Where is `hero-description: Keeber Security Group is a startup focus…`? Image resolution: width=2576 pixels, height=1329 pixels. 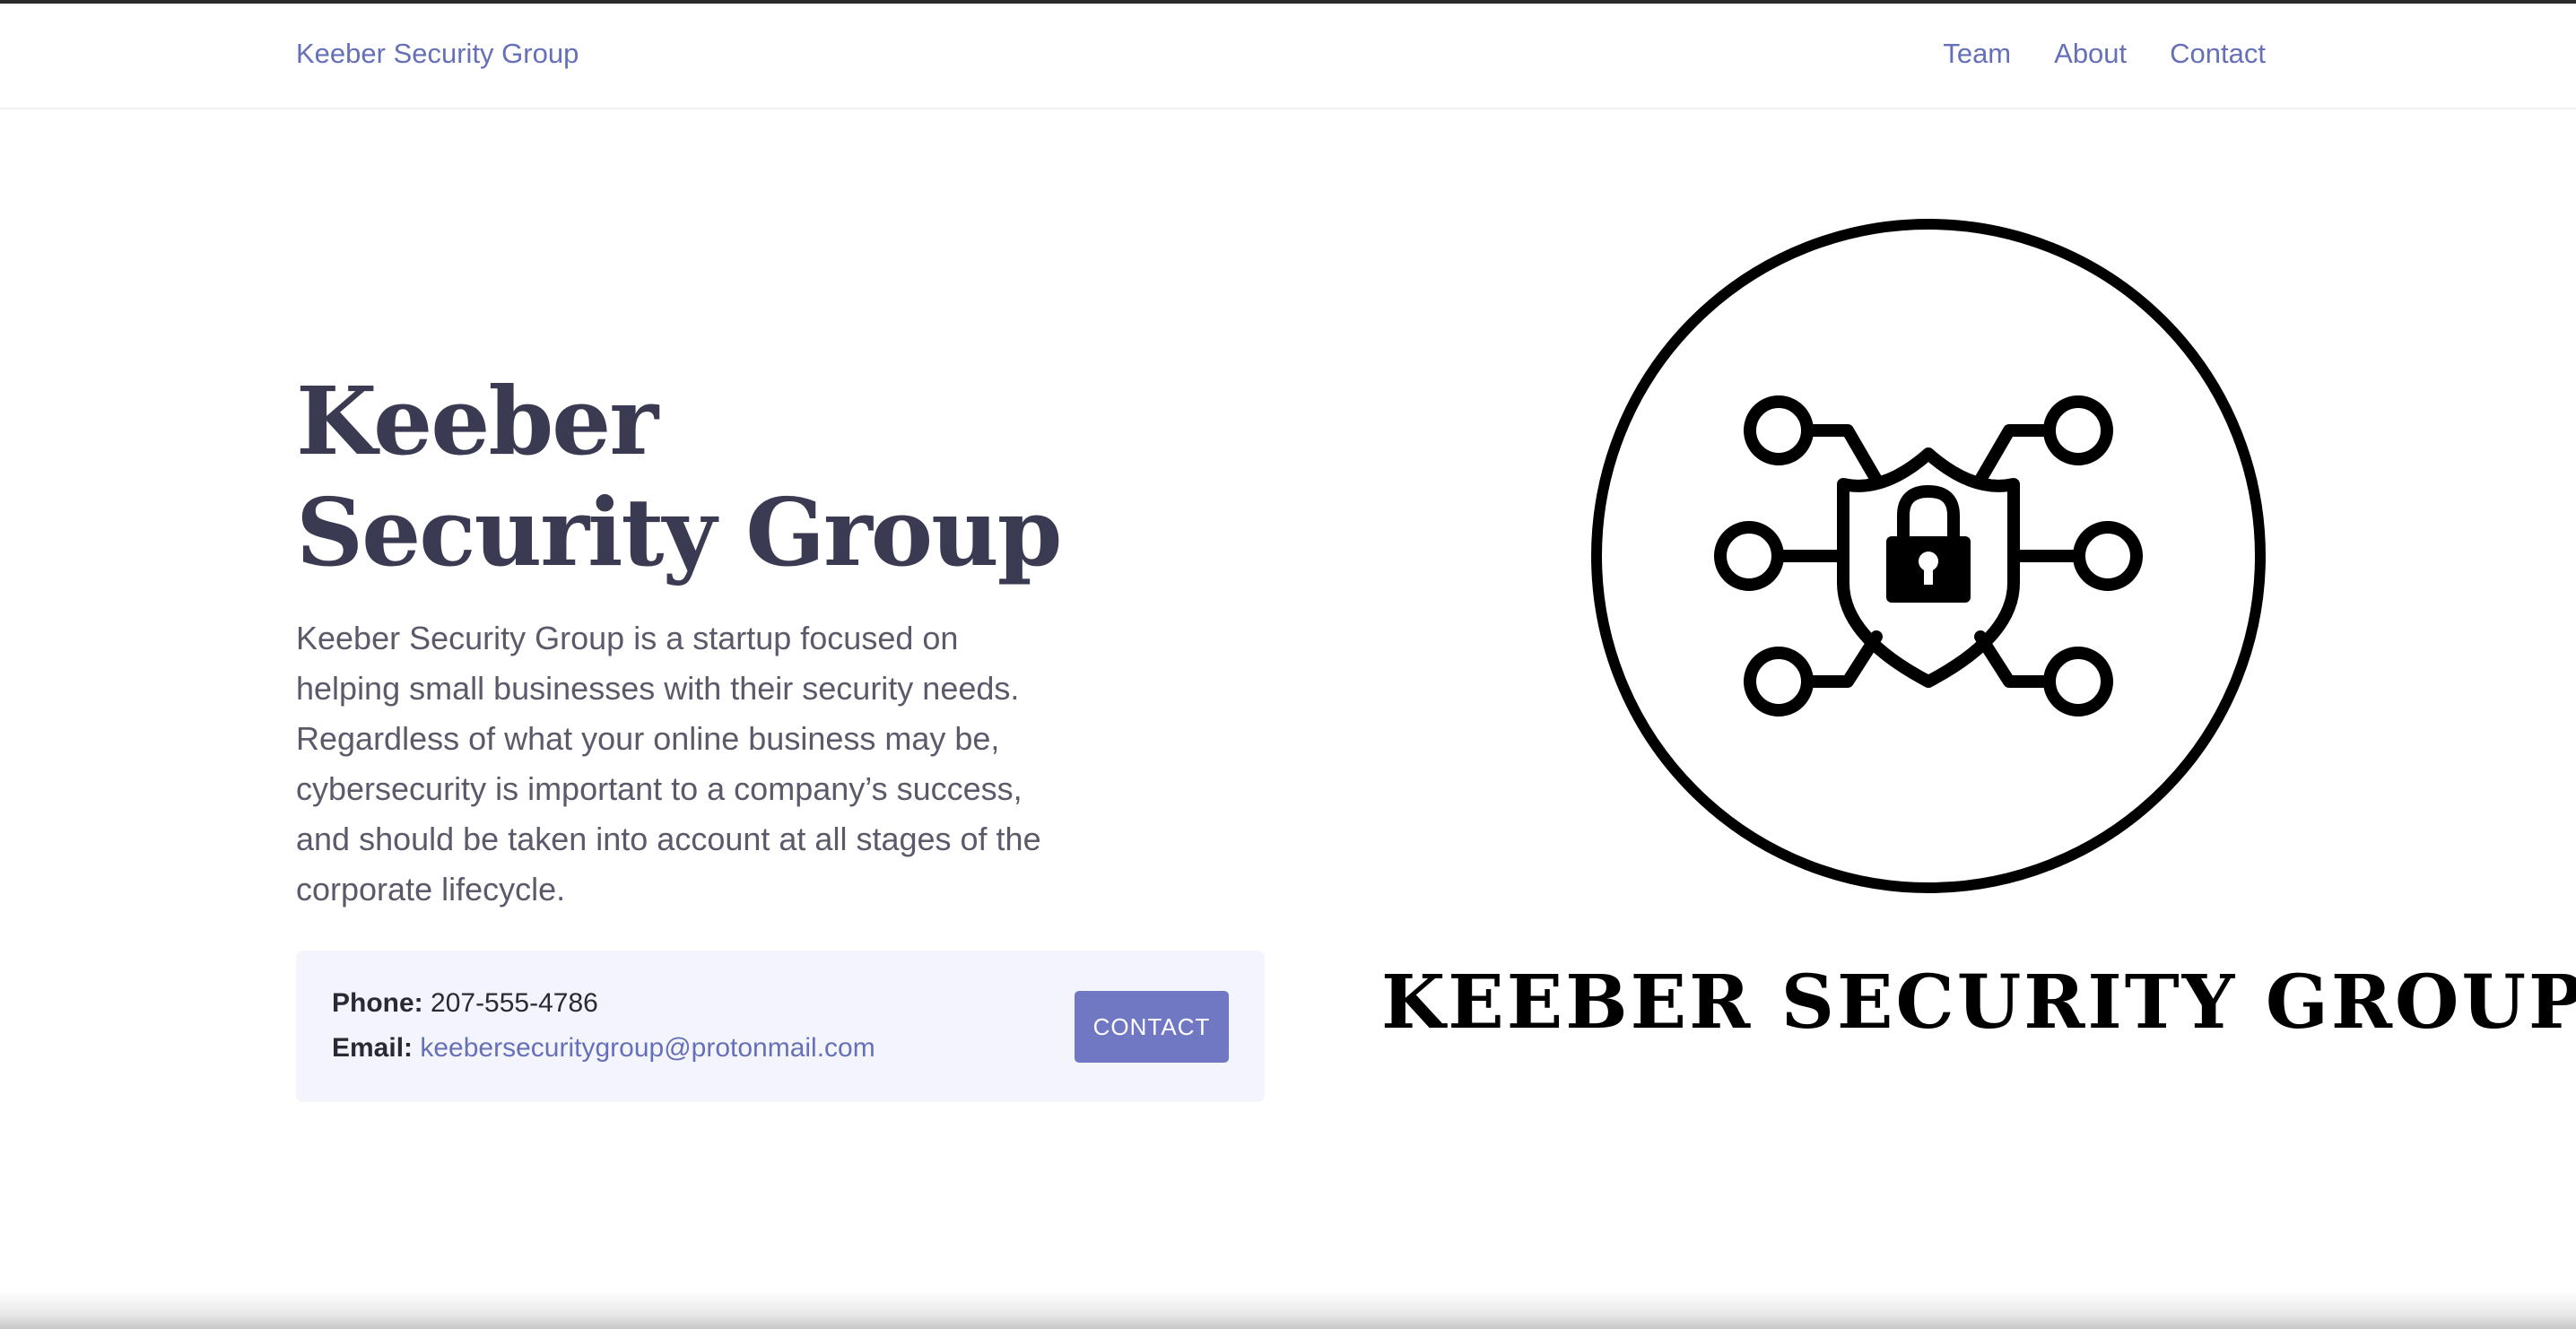
hero-description: Keeber Security Group is a startup focus… is located at coordinates (668, 764).